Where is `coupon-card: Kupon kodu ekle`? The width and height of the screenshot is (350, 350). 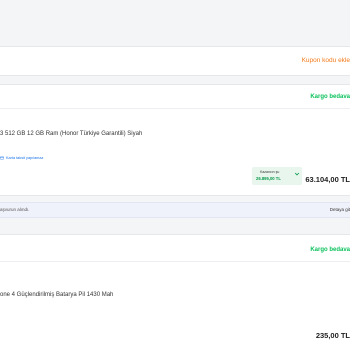
coupon-card: Kupon kodu ekle is located at coordinates (175, 61).